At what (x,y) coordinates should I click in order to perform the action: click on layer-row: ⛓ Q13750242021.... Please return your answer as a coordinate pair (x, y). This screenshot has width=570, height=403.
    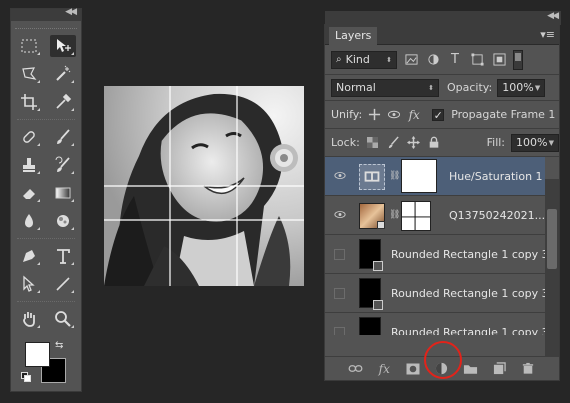
    Looking at the image, I should click on (435, 215).